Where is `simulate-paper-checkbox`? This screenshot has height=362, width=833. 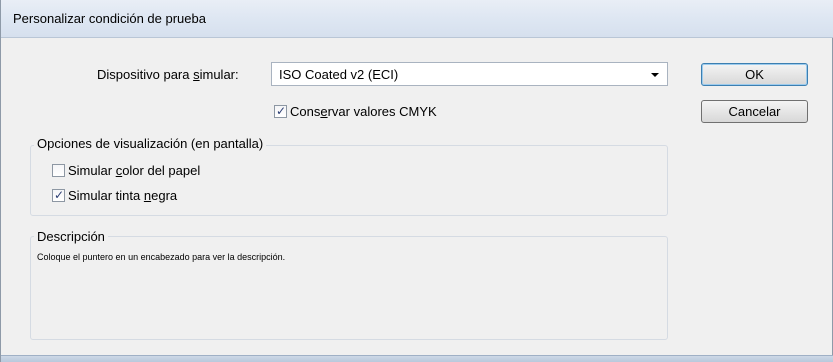
simulate-paper-checkbox is located at coordinates (58, 170).